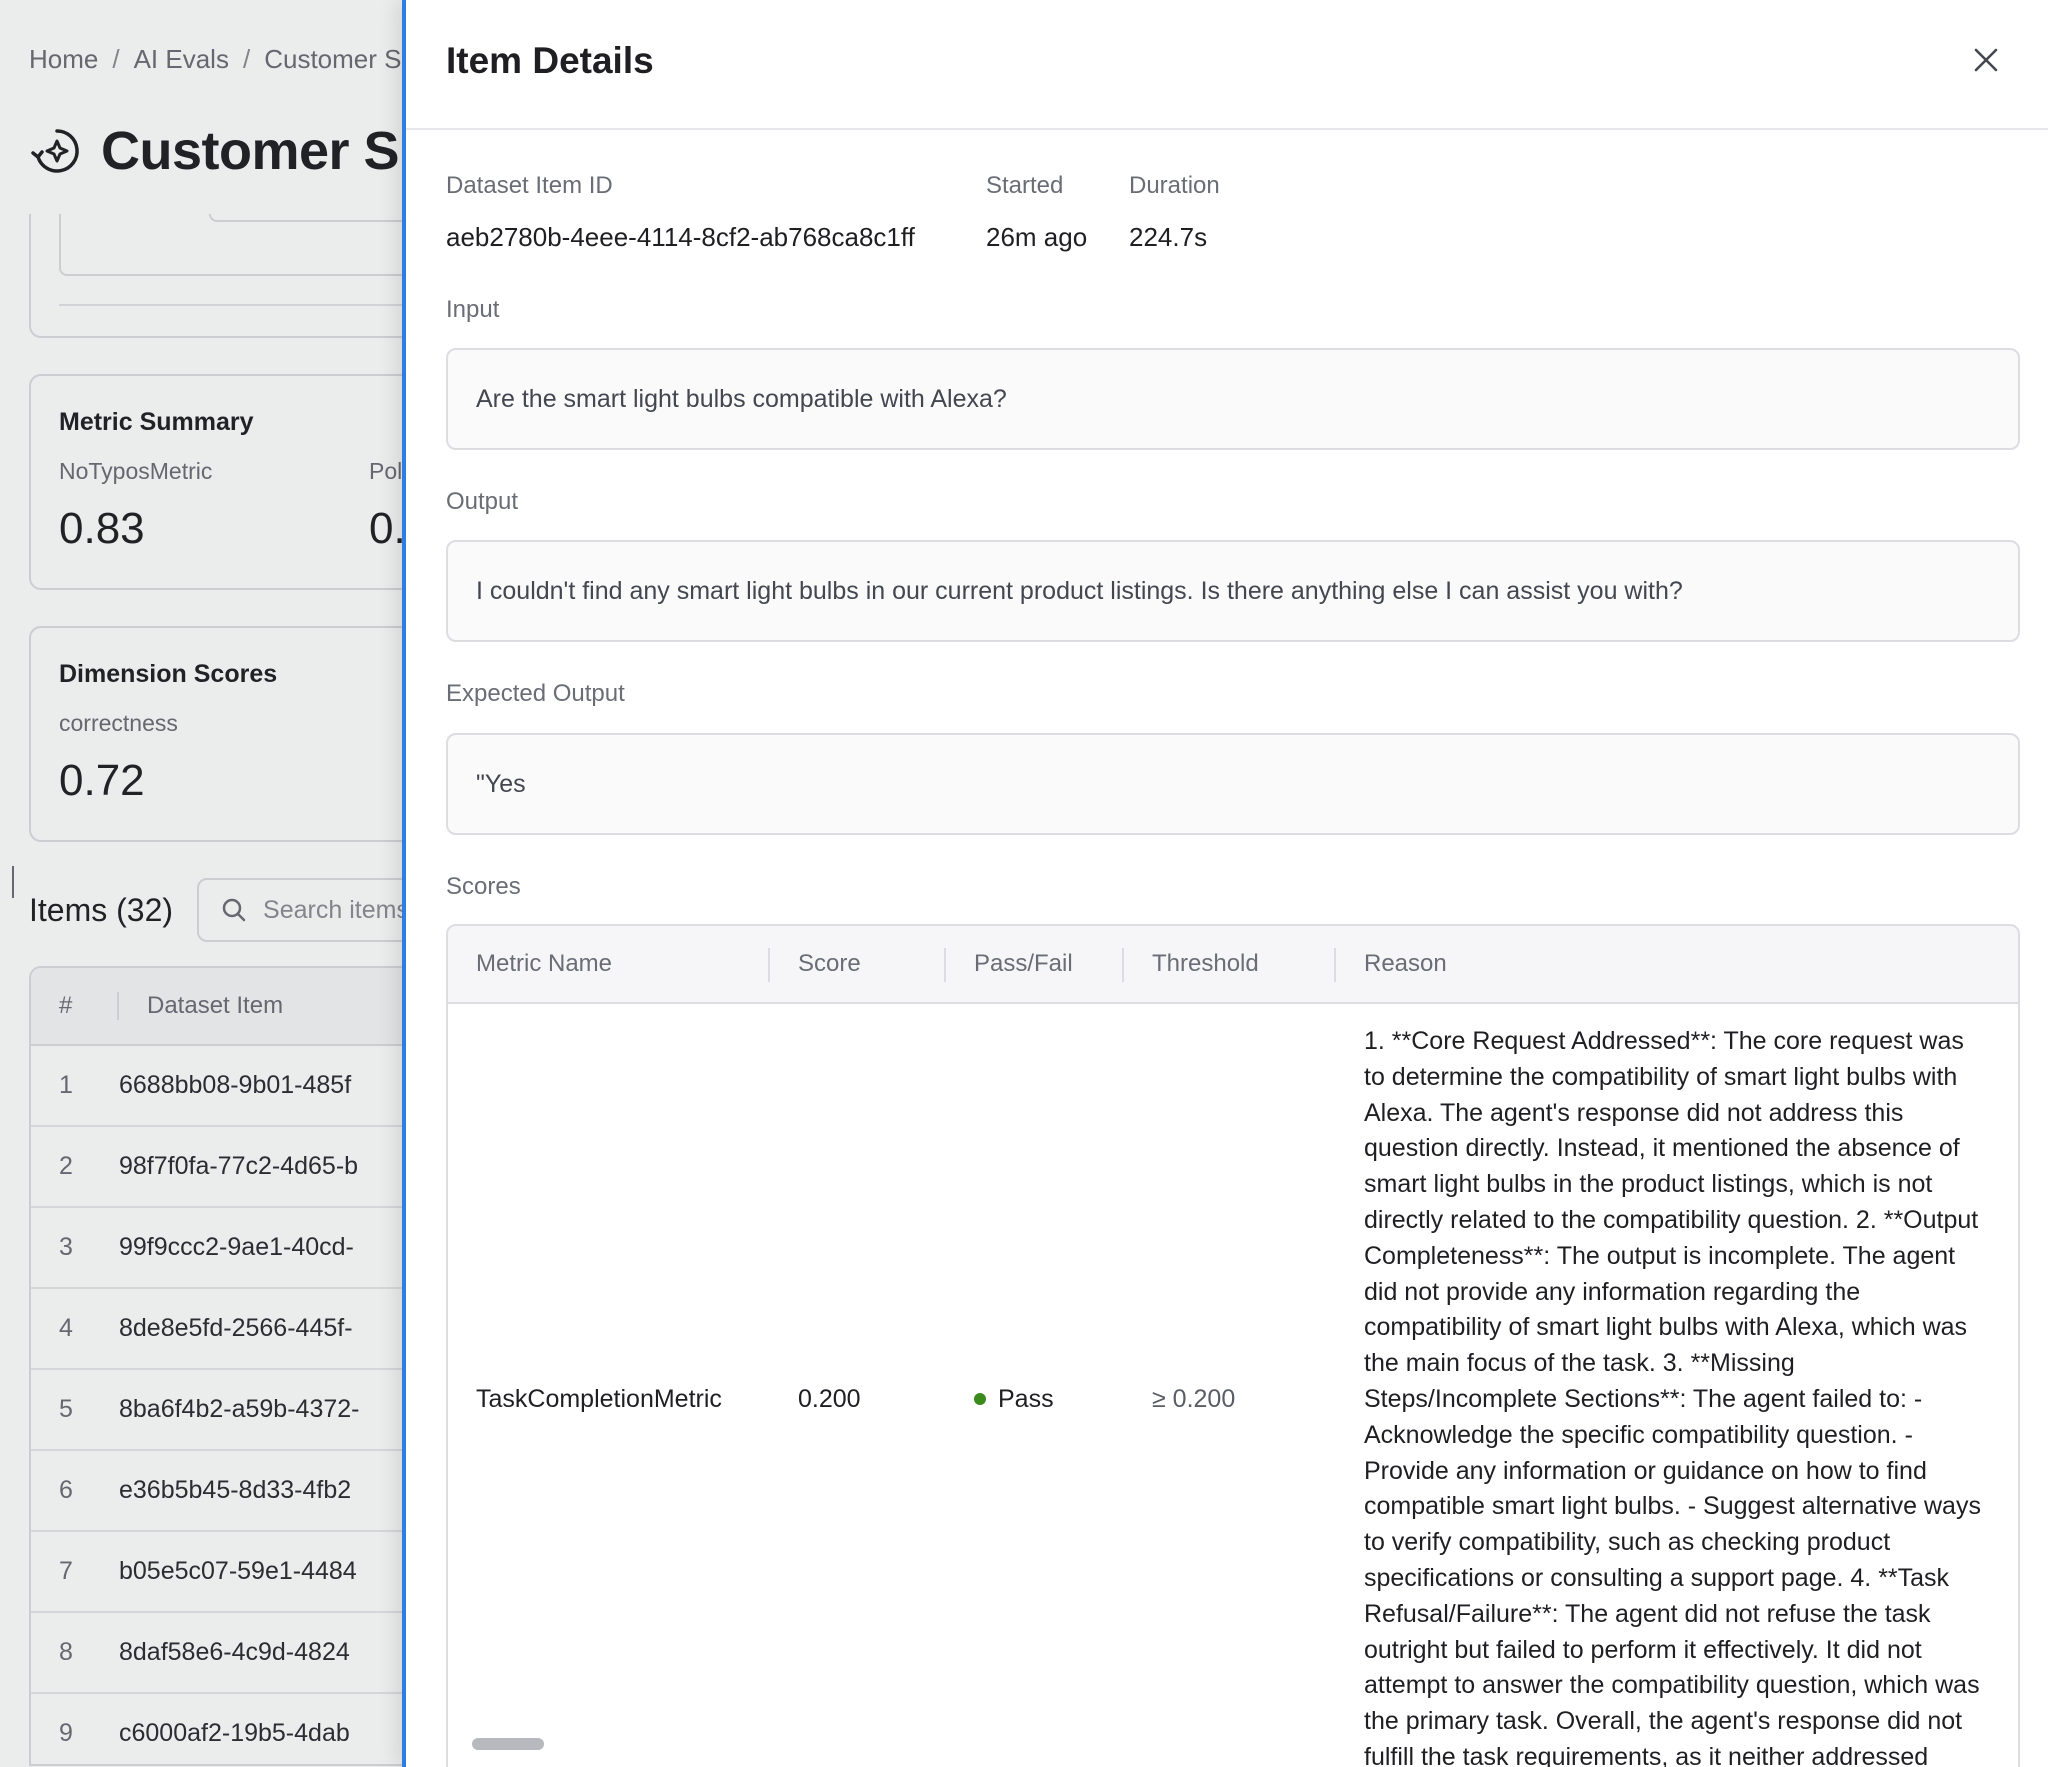  What do you see at coordinates (234, 910) in the screenshot?
I see `search-icon` at bounding box center [234, 910].